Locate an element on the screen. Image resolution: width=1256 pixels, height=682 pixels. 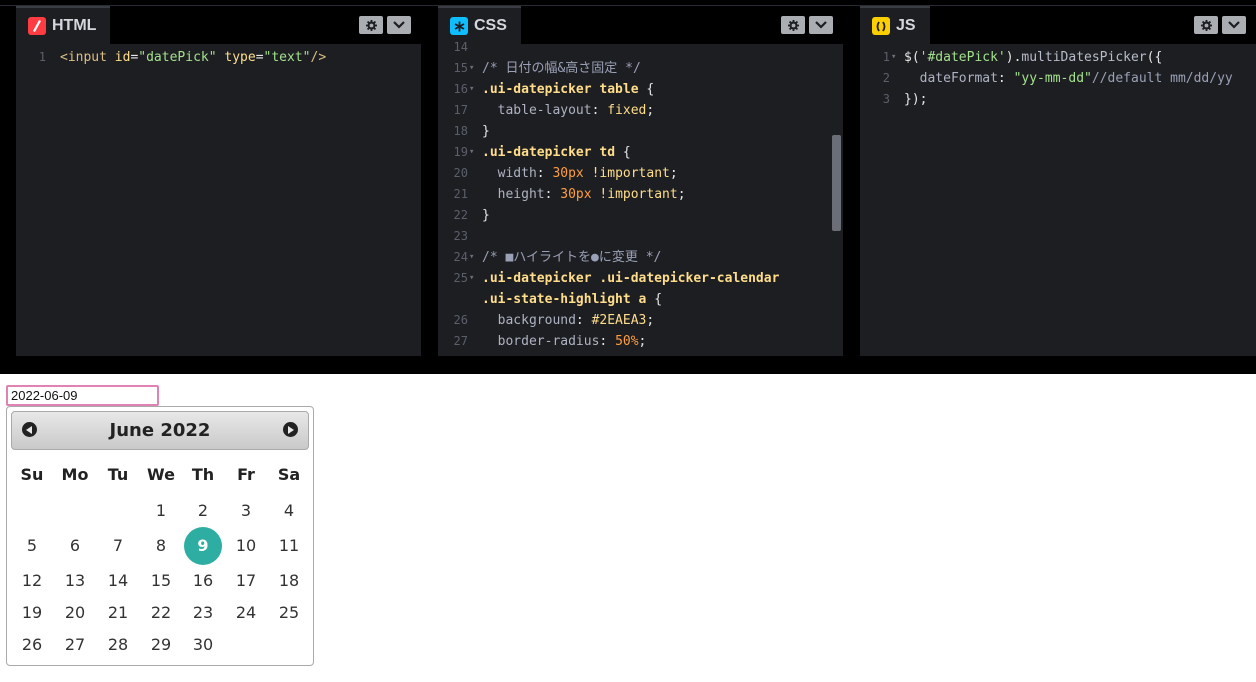
calendar-day: 11 is located at coordinates (289, 545).